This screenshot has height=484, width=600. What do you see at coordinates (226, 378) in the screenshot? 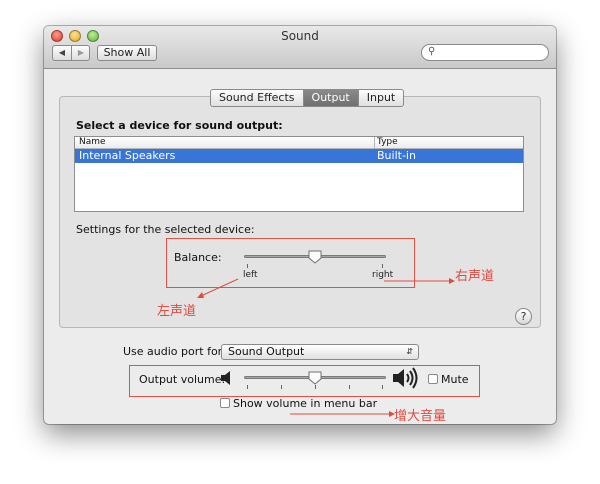
I see `speaker-low-icon` at bounding box center [226, 378].